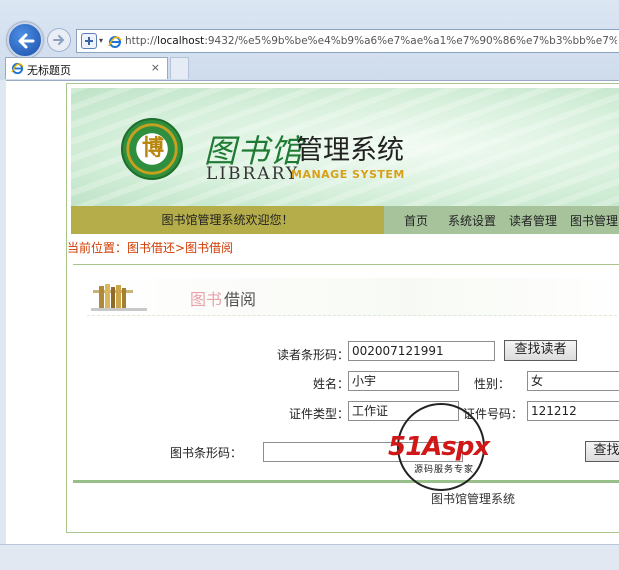 This screenshot has width=619, height=570. What do you see at coordinates (573, 381) in the screenshot?
I see `gender-field: 女` at bounding box center [573, 381].